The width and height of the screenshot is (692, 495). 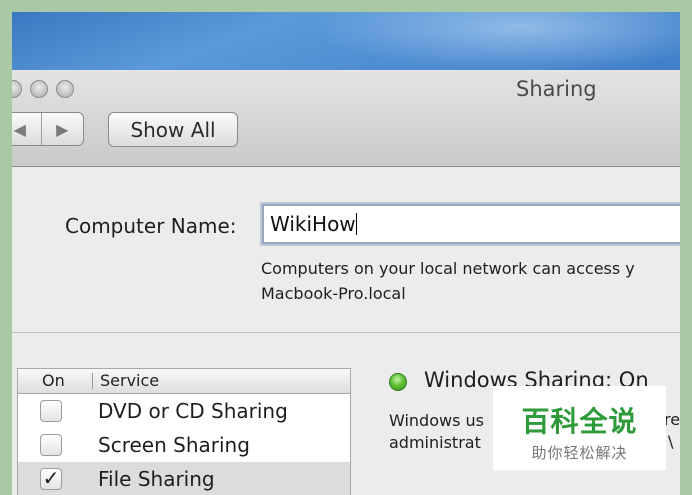 What do you see at coordinates (51, 445) in the screenshot?
I see `screen-sharing-checkbox` at bounding box center [51, 445].